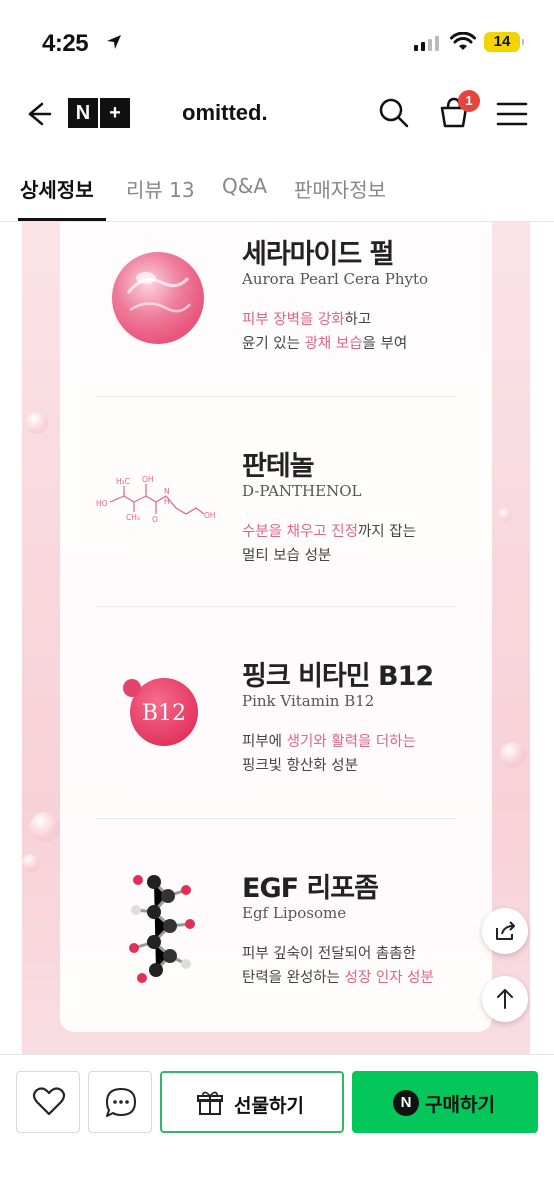 The width and height of the screenshot is (554, 1200). What do you see at coordinates (394, 113) in the screenshot?
I see `search-icon` at bounding box center [394, 113].